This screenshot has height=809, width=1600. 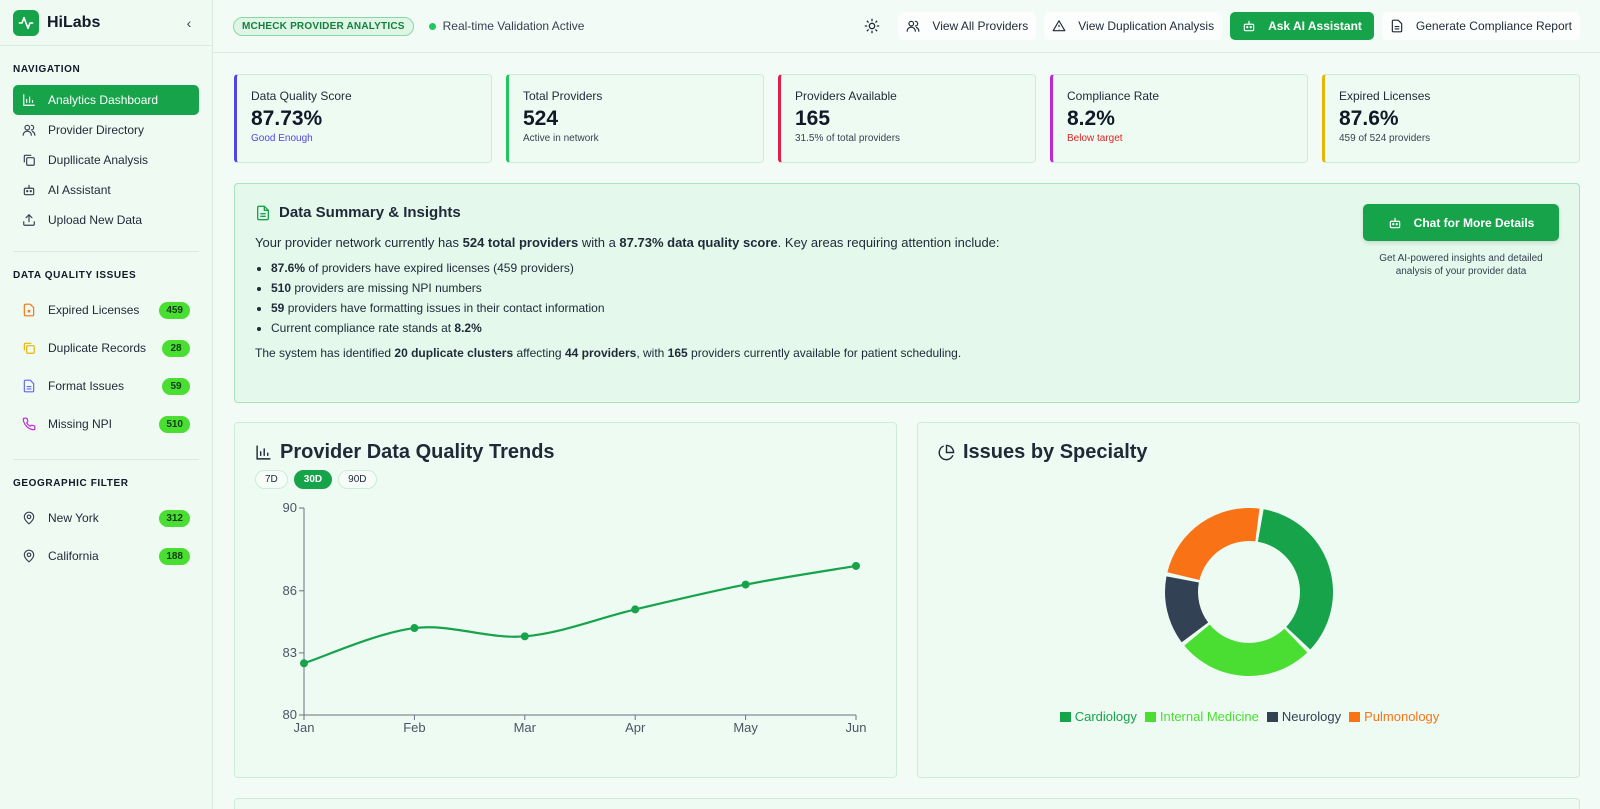 What do you see at coordinates (290, 652) in the screenshot?
I see `y-tick-label: 83` at bounding box center [290, 652].